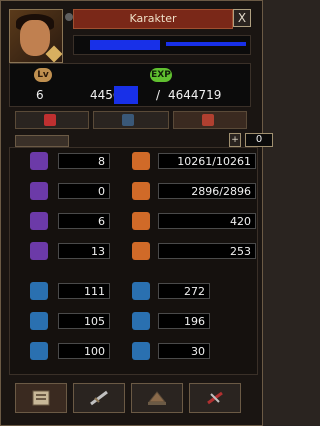 The width and height of the screenshot is (320, 426). What do you see at coordinates (84, 221) in the screenshot?
I see `stat-value: 6` at bounding box center [84, 221].